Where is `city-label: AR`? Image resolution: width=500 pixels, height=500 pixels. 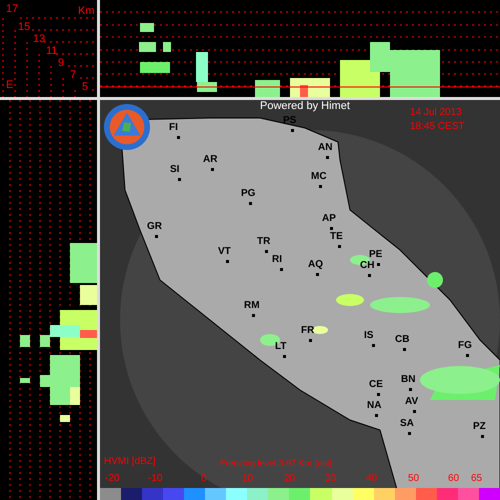 city-label: AR is located at coordinates (210, 160).